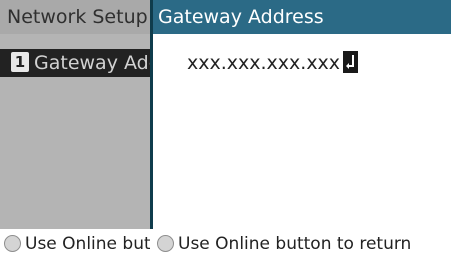  Describe the element at coordinates (90, 244) in the screenshot. I see `background-footer-text: Use Online button to return` at that location.